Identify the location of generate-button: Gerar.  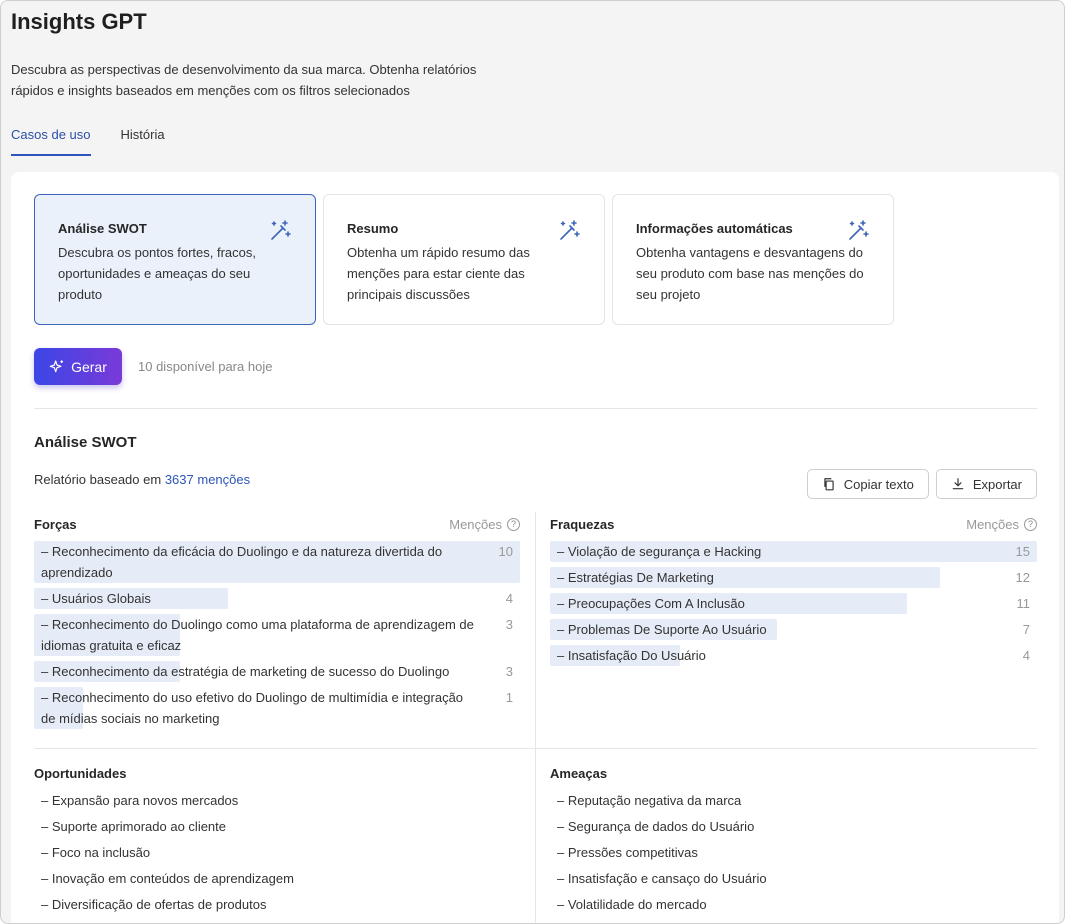
(78, 366).